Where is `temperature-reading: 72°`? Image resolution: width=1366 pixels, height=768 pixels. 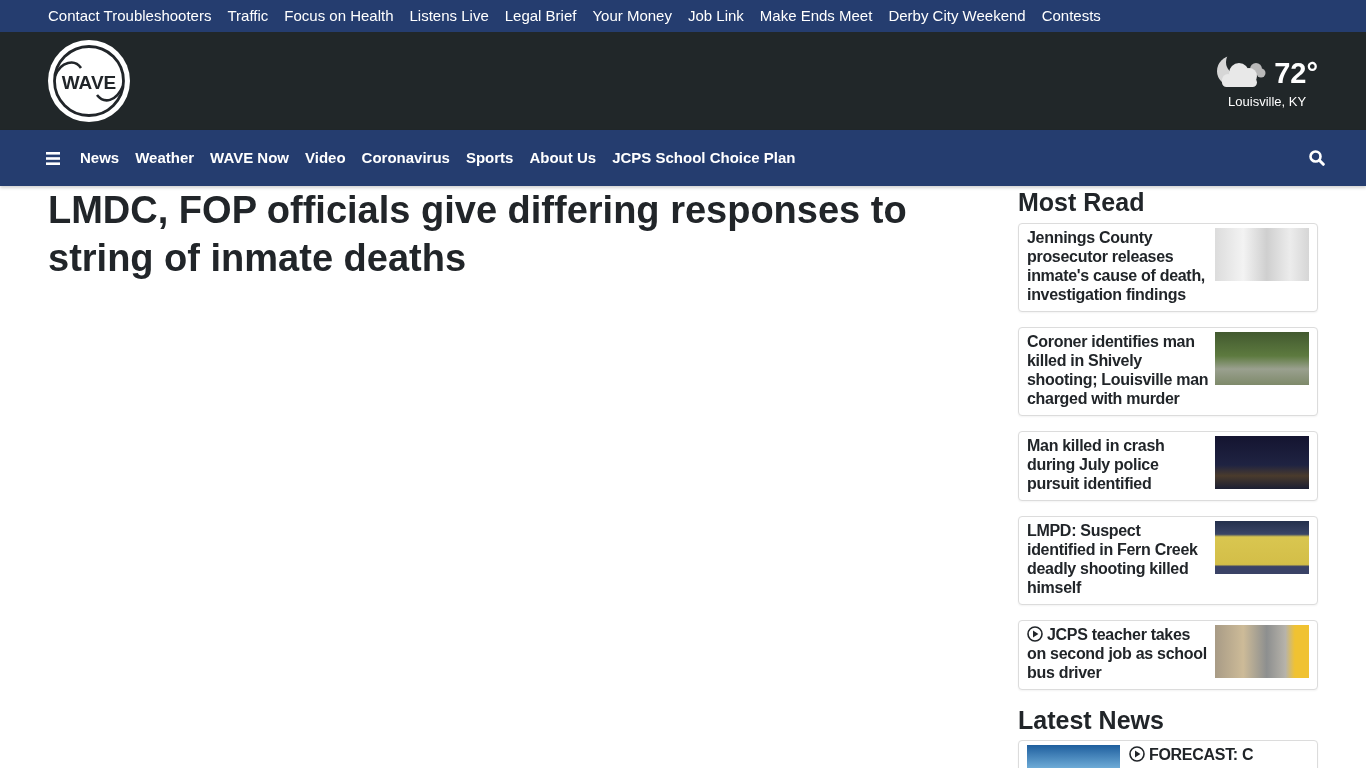
temperature-reading: 72° is located at coordinates (1296, 73).